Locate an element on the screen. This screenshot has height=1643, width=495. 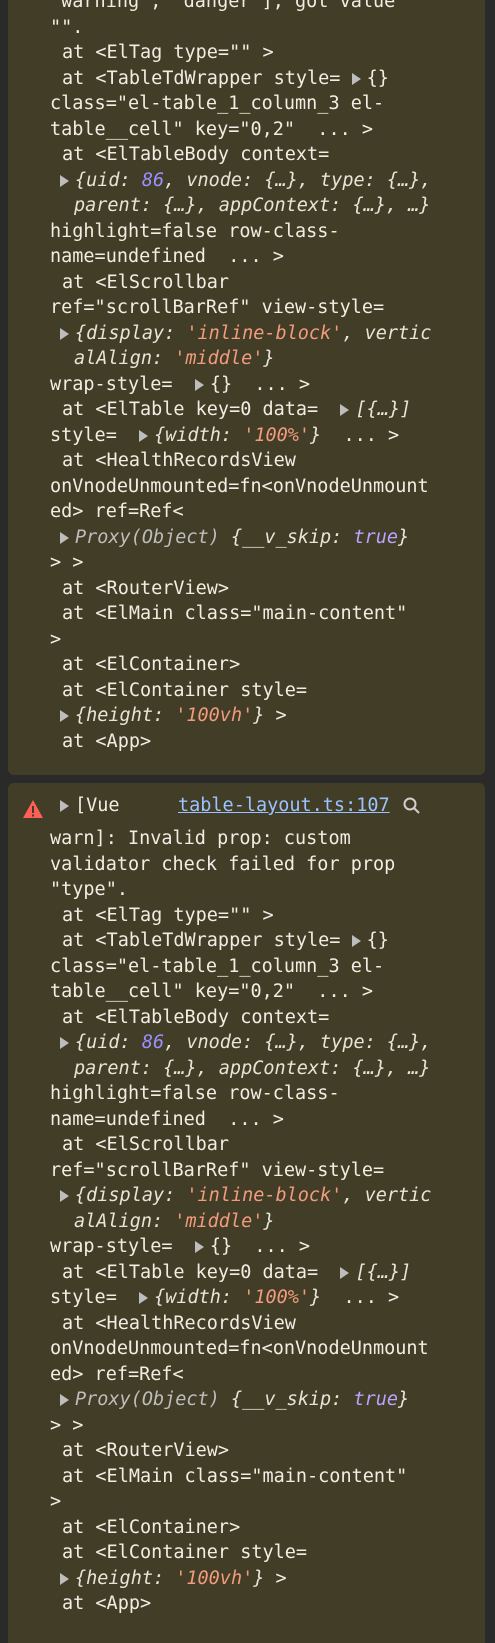
message-header-text: [Vue is located at coordinates (97, 805).